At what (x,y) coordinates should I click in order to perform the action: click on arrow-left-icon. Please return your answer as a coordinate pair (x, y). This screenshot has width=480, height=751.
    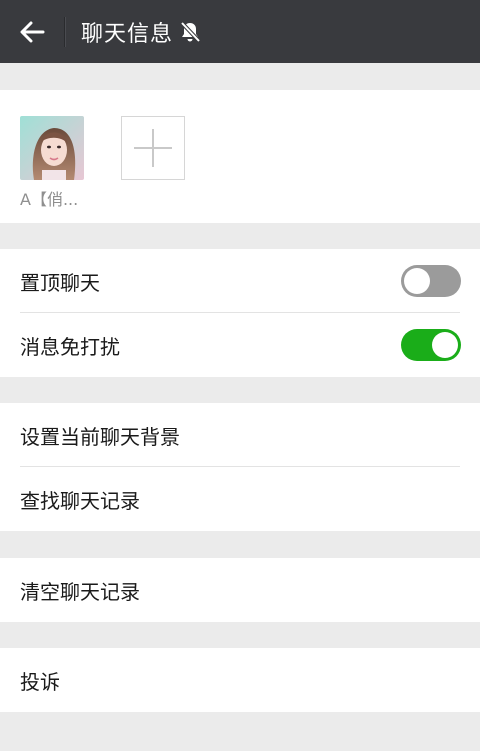
    Looking at the image, I should click on (32, 31).